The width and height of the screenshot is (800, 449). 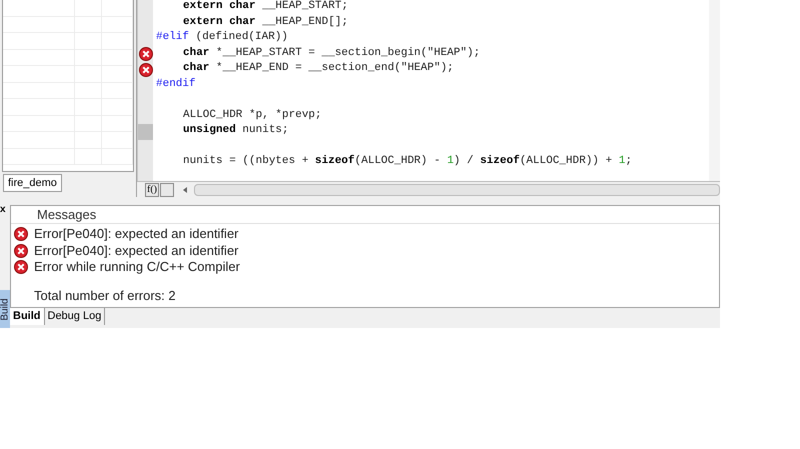 What do you see at coordinates (105, 296) in the screenshot?
I see `message-text: Total number of errors: 2` at bounding box center [105, 296].